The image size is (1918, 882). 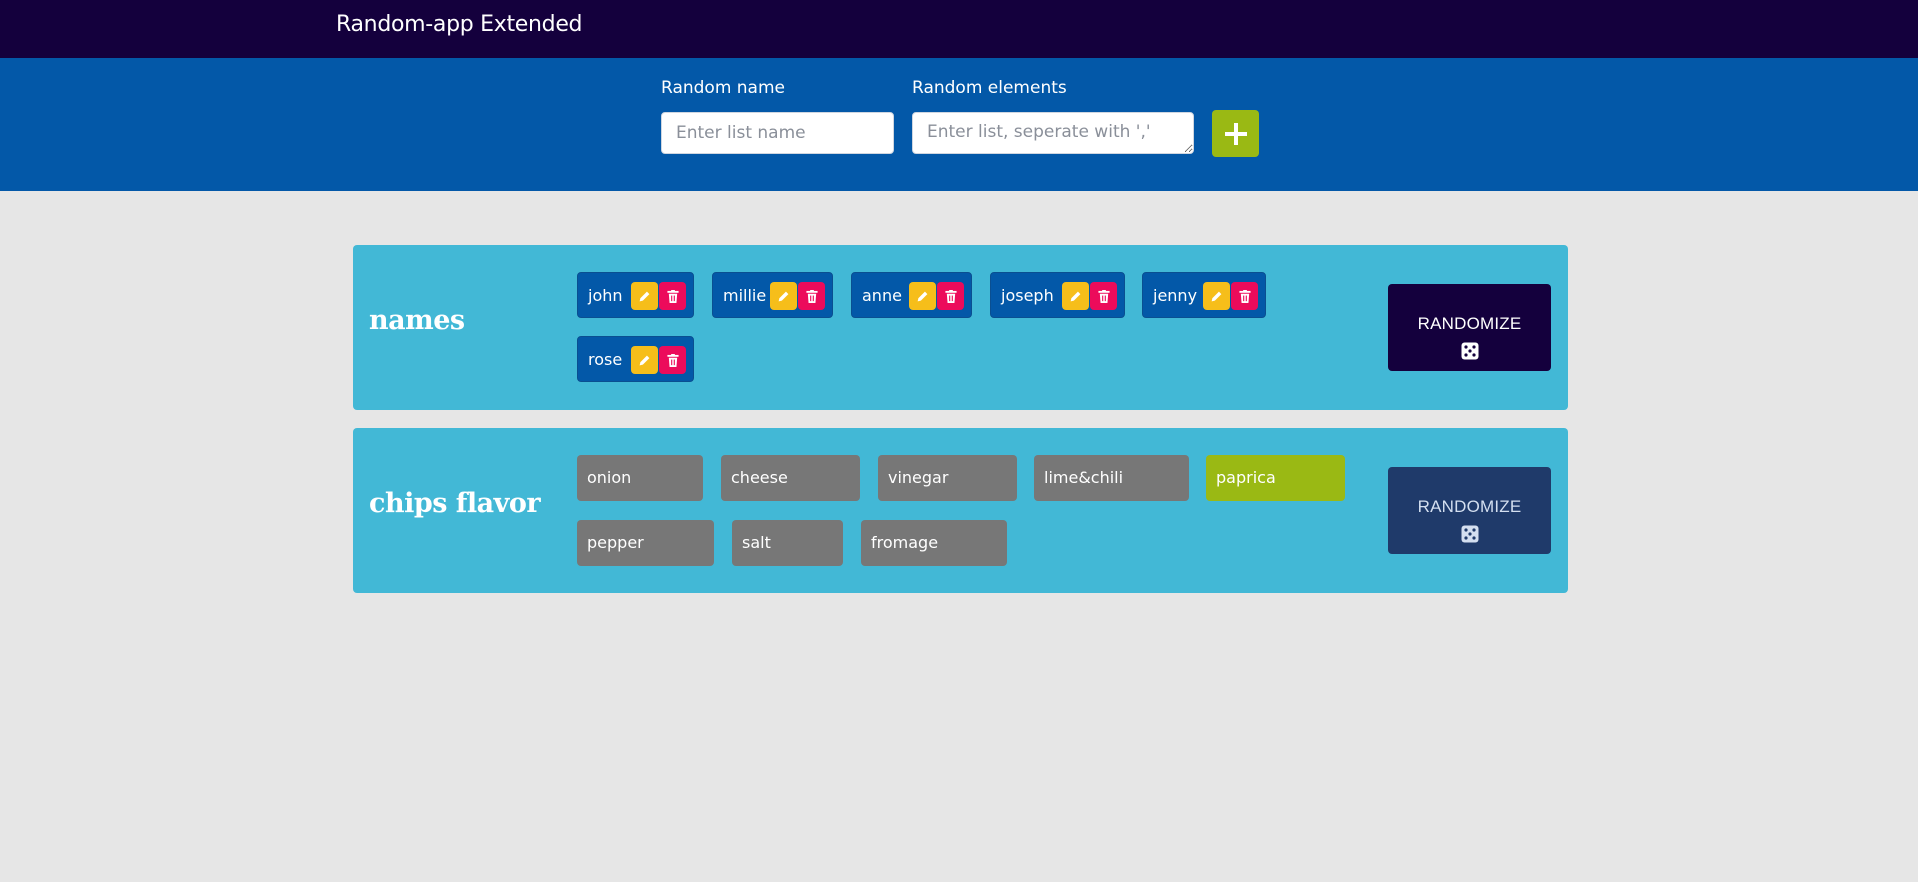 I want to click on list-item: jenny, so click(x=1204, y=295).